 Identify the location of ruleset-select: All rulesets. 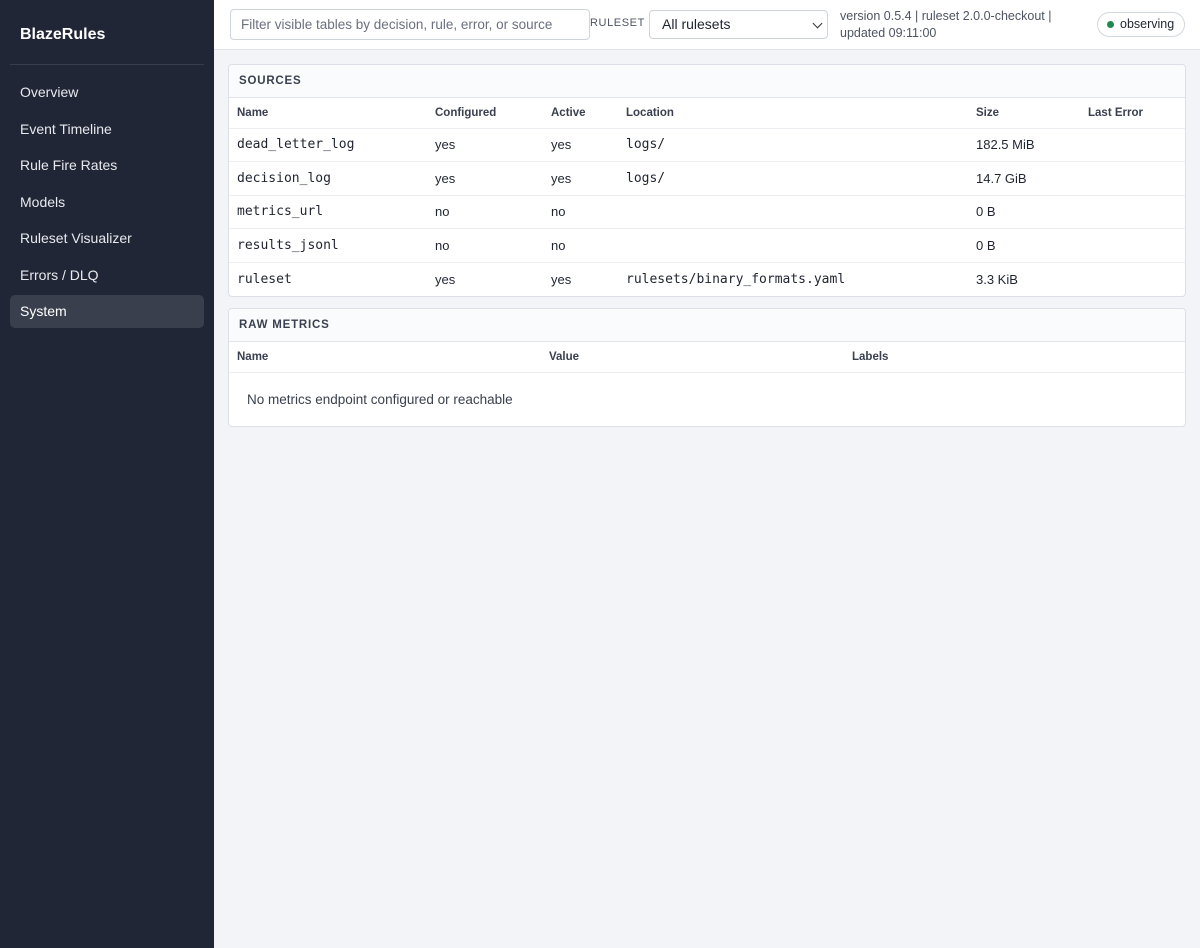
(738, 24).